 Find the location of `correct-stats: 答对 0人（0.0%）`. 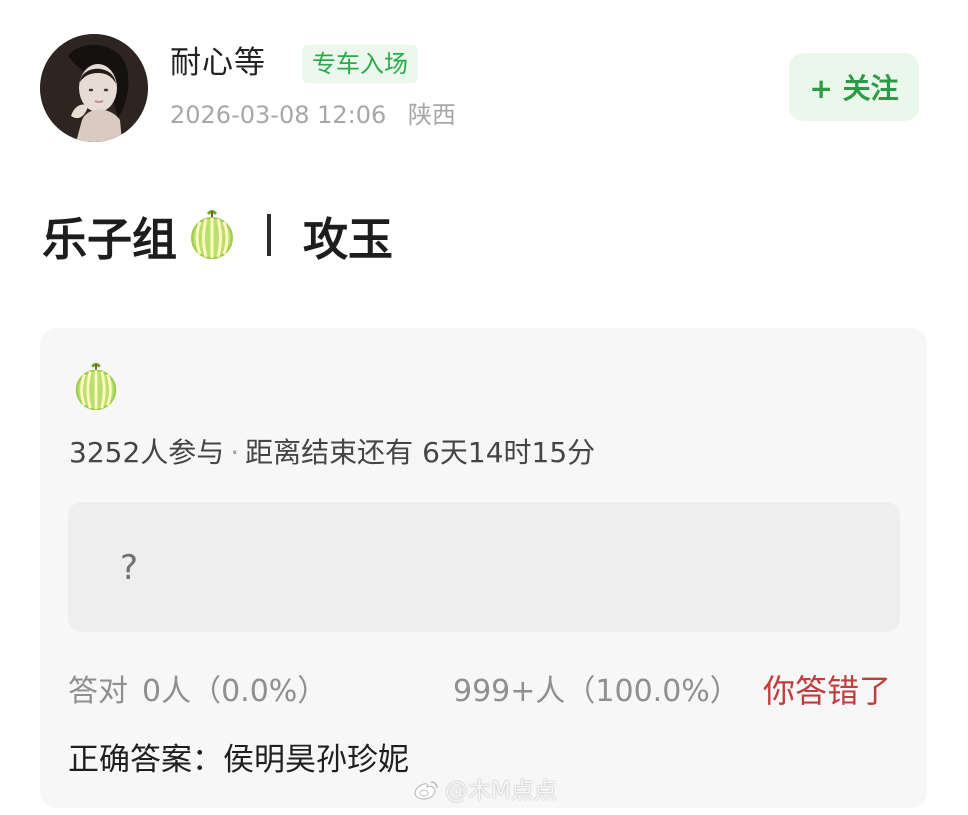

correct-stats: 答对 0人（0.0%） is located at coordinates (197, 692).